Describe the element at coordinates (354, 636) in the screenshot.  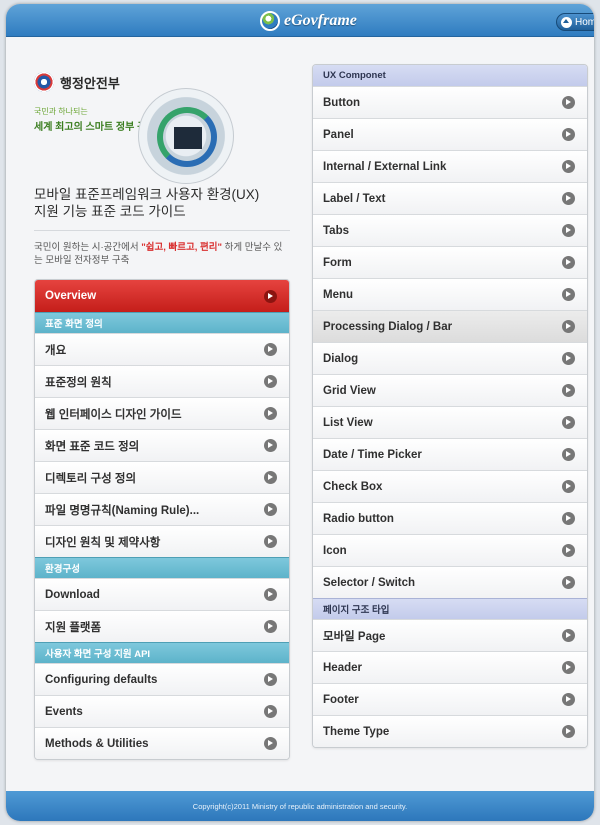
I see `nav-item-label: 모바일 Page` at that location.